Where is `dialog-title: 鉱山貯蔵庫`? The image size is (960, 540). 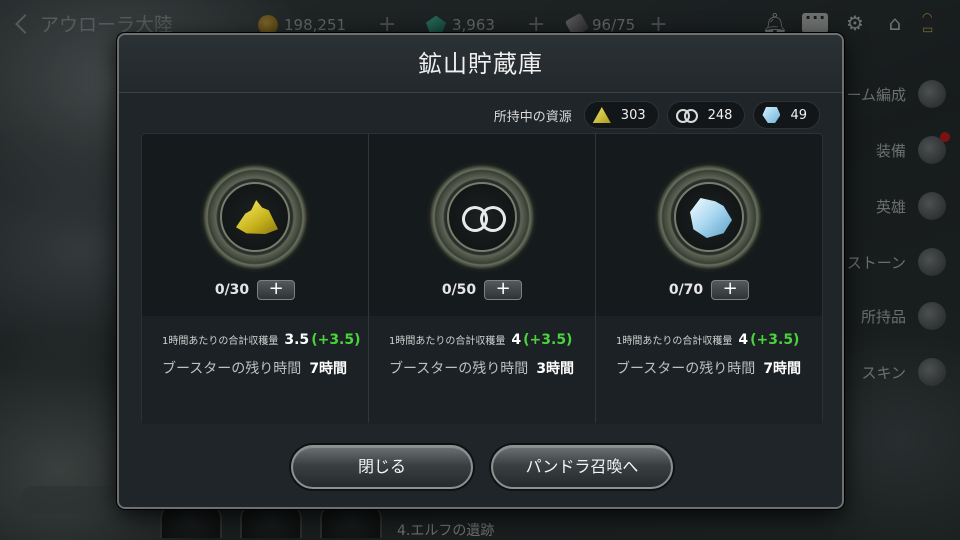
dialog-title: 鉱山貯蔵庫 is located at coordinates (480, 64).